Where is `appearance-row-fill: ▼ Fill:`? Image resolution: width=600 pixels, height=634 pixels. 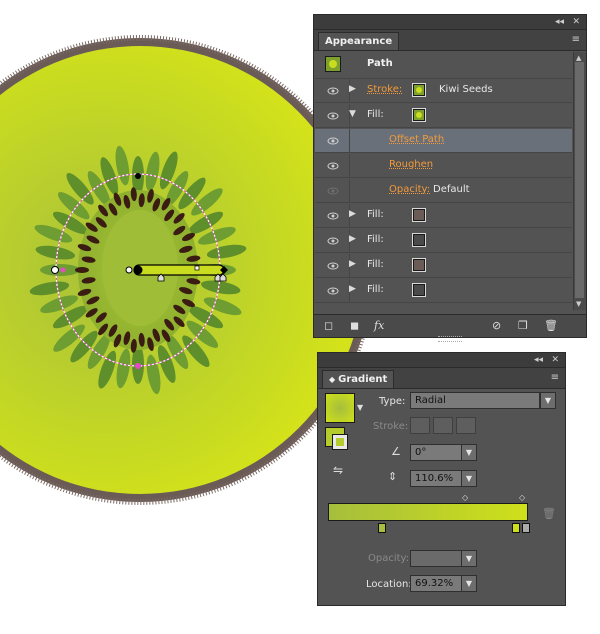
appearance-row-fill: ▼ Fill: is located at coordinates (443, 116).